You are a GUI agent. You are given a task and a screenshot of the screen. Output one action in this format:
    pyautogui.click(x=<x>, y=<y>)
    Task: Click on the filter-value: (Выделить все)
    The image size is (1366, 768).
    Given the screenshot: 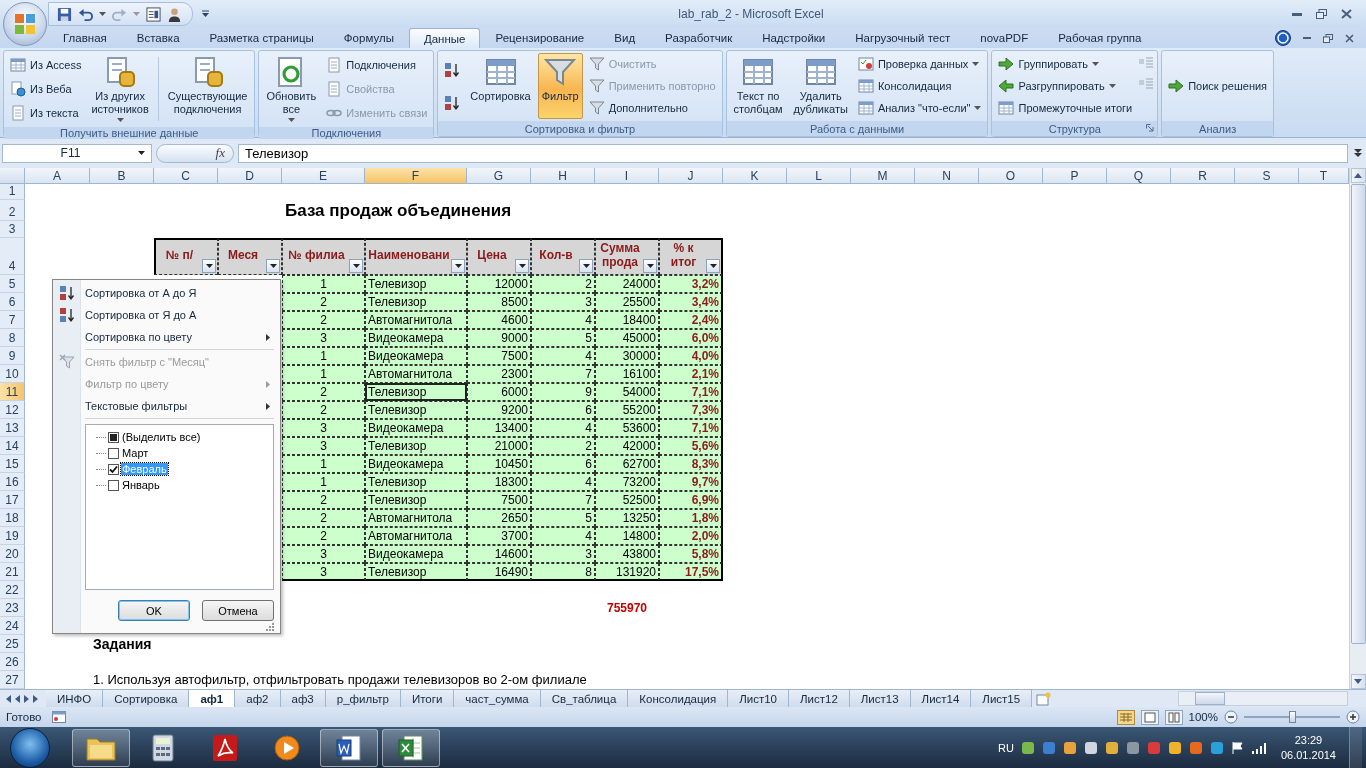 What is the action you would take?
    pyautogui.click(x=161, y=437)
    